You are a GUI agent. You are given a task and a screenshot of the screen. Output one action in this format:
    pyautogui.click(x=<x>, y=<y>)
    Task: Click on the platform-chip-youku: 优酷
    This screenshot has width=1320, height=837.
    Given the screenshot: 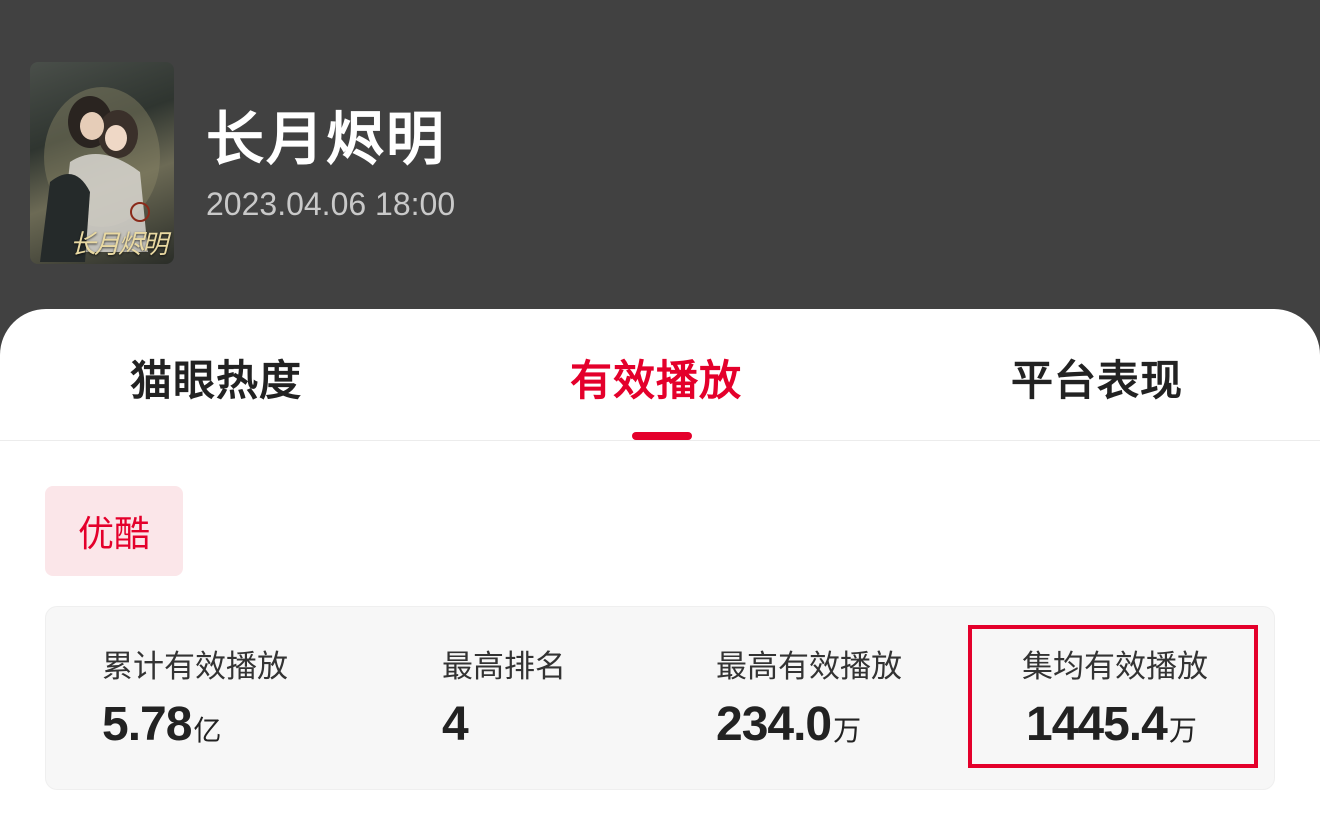 What is the action you would take?
    pyautogui.click(x=114, y=531)
    